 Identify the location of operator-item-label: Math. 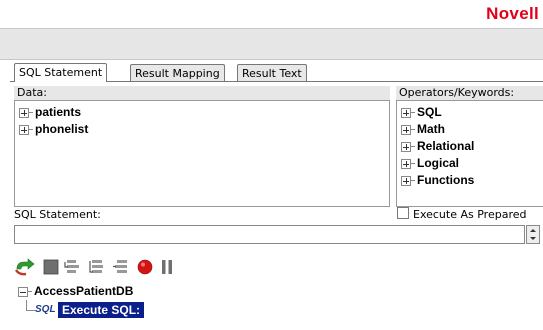
(431, 129).